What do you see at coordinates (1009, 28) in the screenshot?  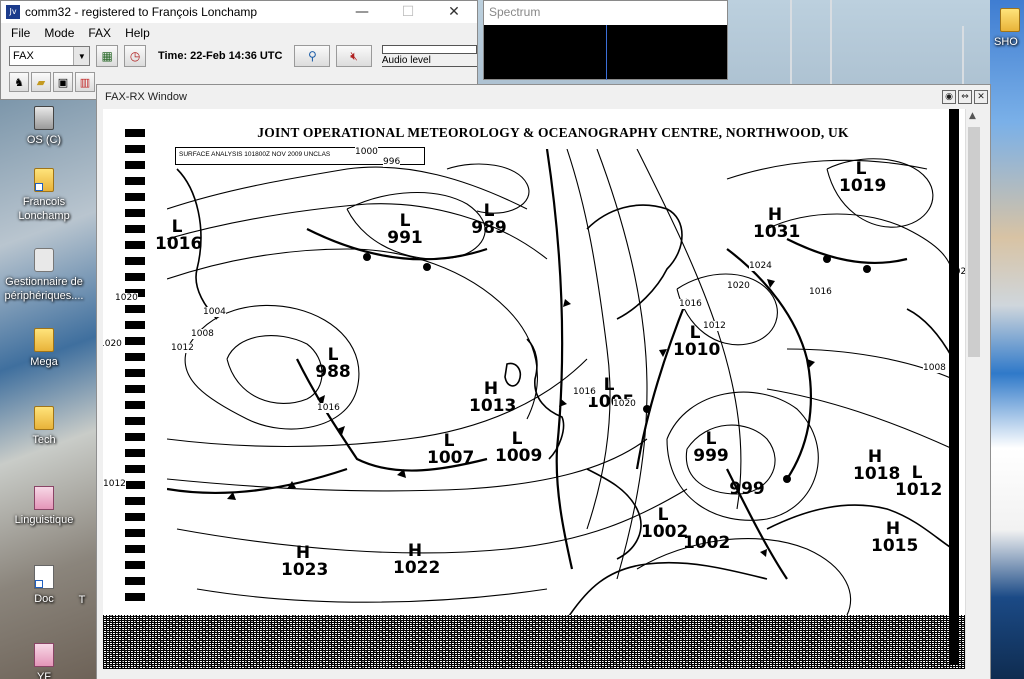 I see `desktop-icon-sho: SHO` at bounding box center [1009, 28].